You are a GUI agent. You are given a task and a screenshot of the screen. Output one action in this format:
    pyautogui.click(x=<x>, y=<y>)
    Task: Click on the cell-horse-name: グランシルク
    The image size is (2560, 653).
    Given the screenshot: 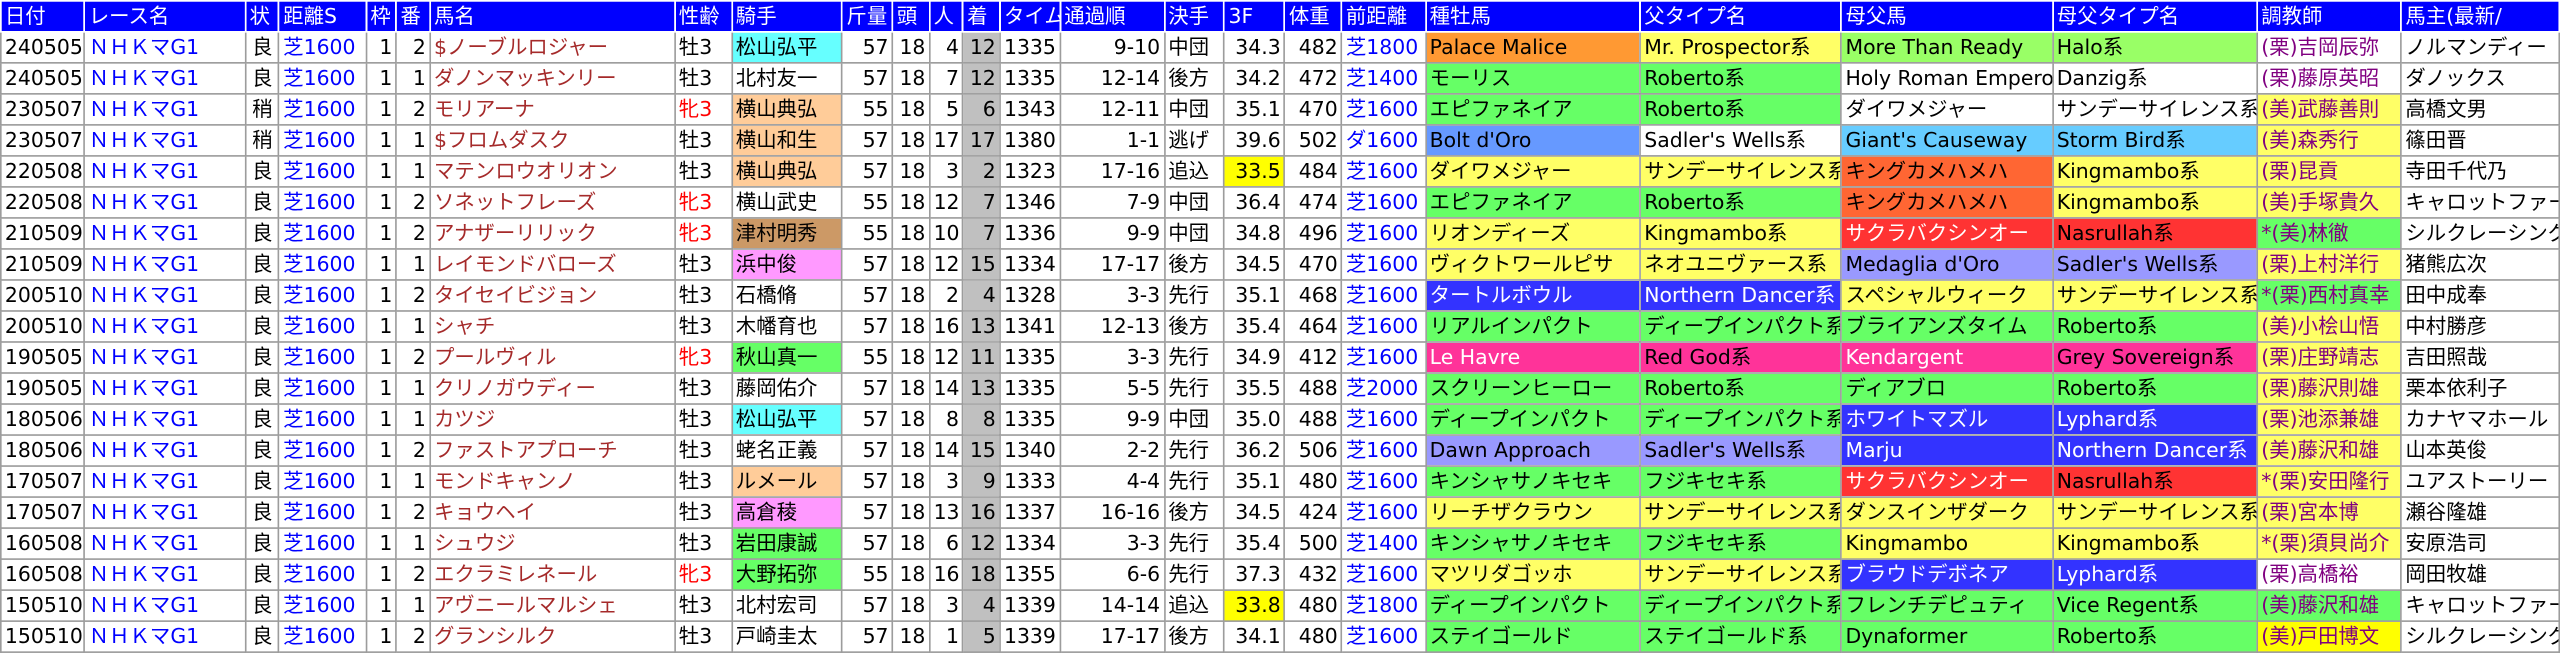 What is the action you would take?
    pyautogui.click(x=552, y=636)
    